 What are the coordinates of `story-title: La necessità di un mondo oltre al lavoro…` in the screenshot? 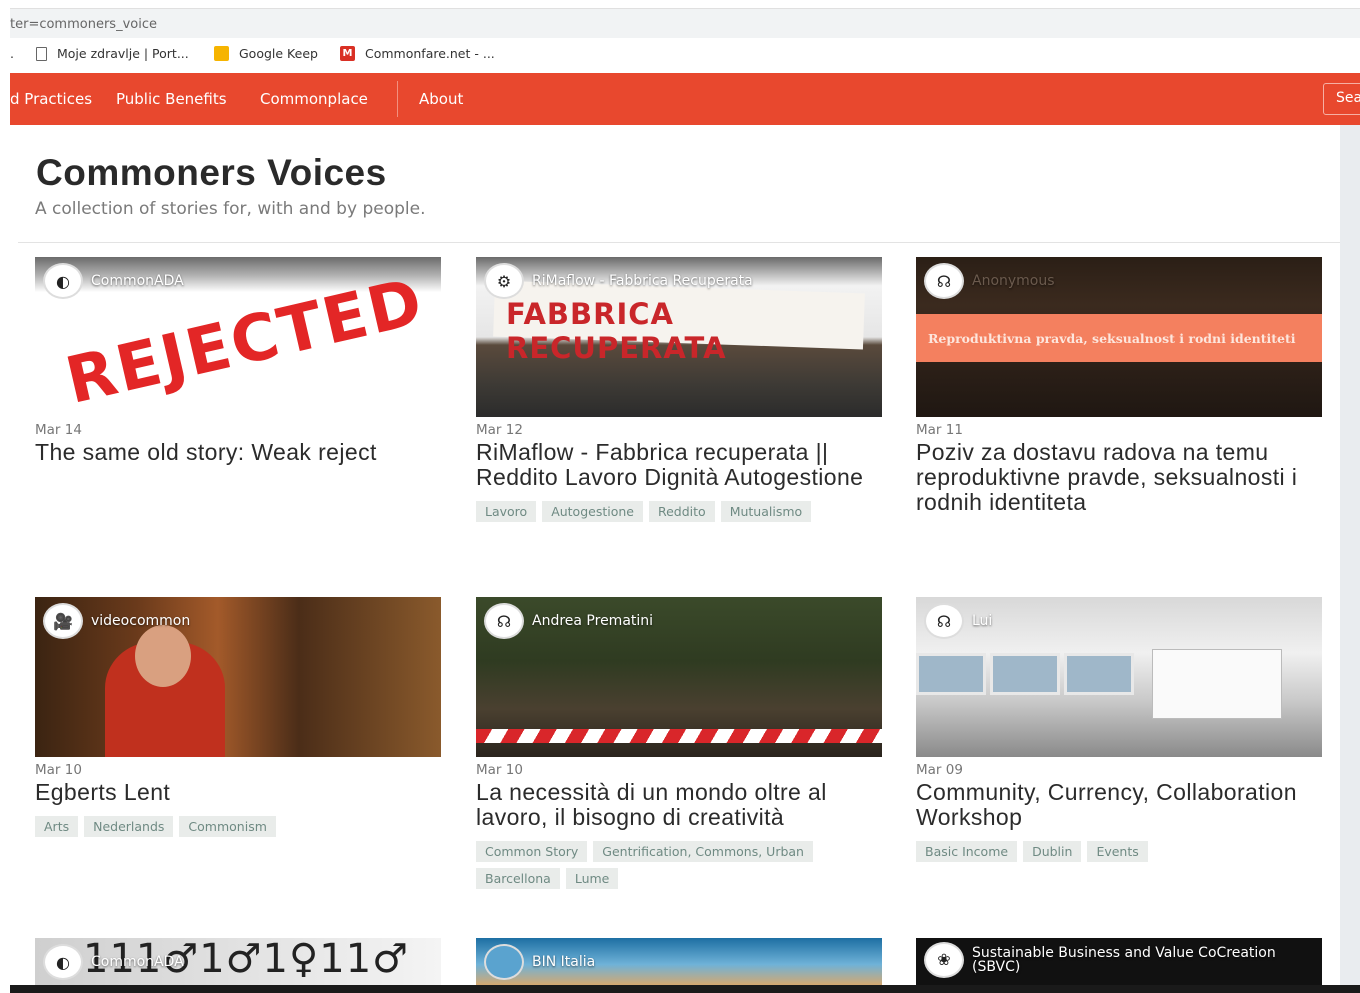 It's located at (679, 805).